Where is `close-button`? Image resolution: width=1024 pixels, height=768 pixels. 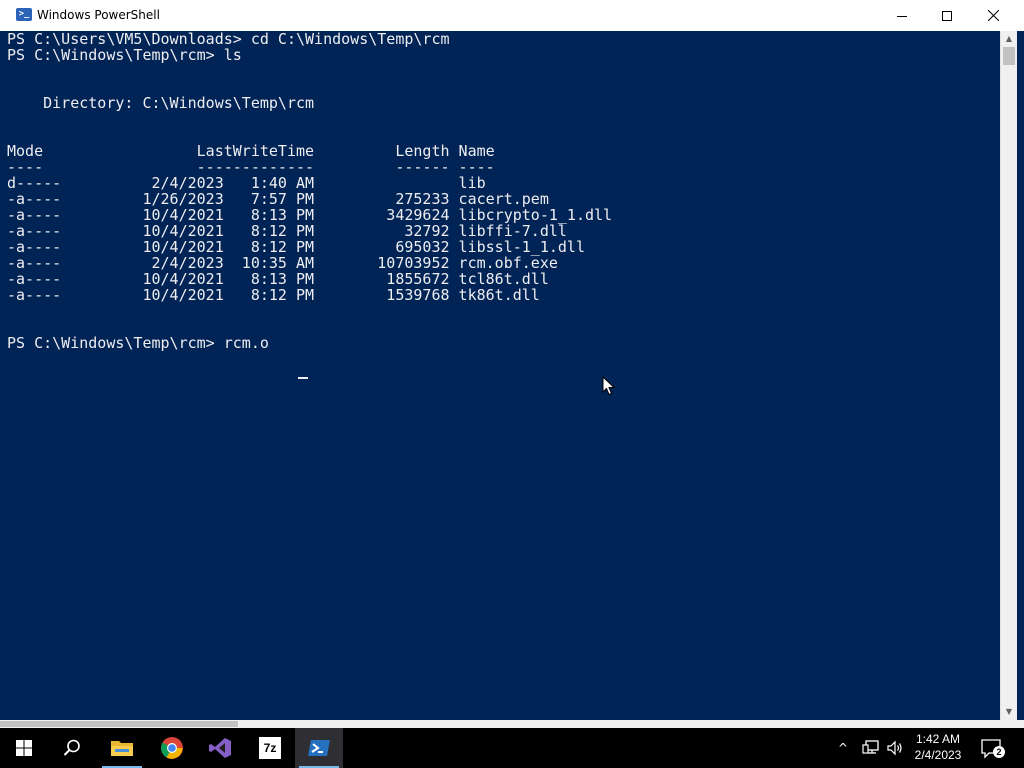
close-button is located at coordinates (993, 15).